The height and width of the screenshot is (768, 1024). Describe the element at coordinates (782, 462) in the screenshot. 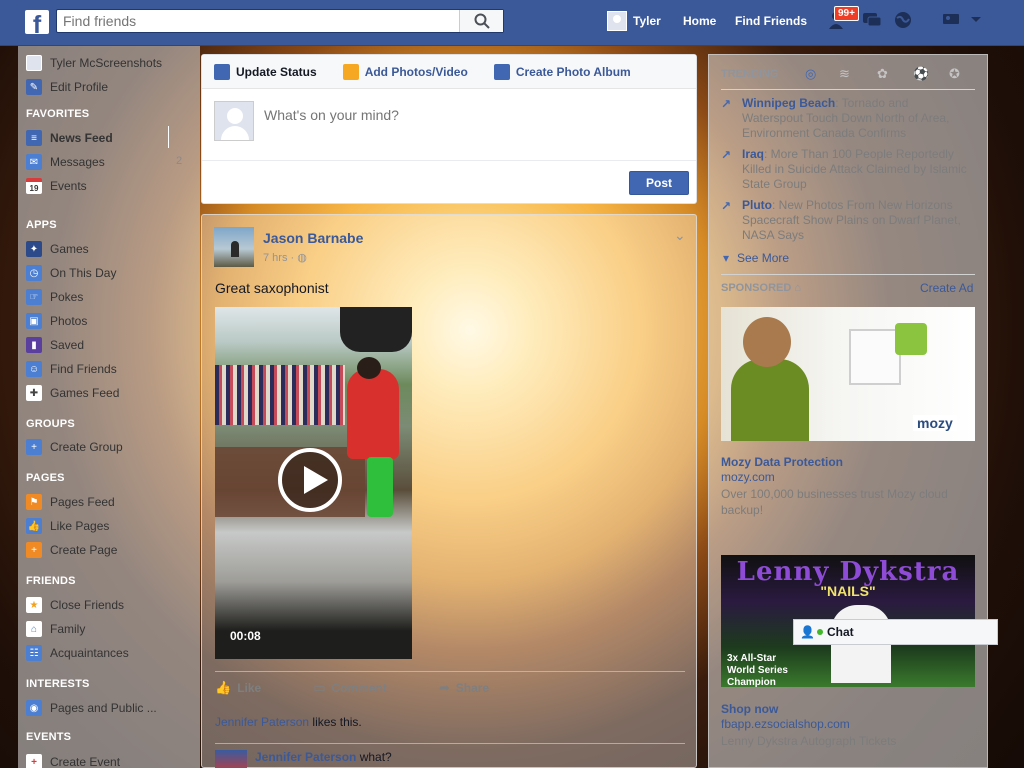

I see `ad-title: Mozy Data Protection` at that location.